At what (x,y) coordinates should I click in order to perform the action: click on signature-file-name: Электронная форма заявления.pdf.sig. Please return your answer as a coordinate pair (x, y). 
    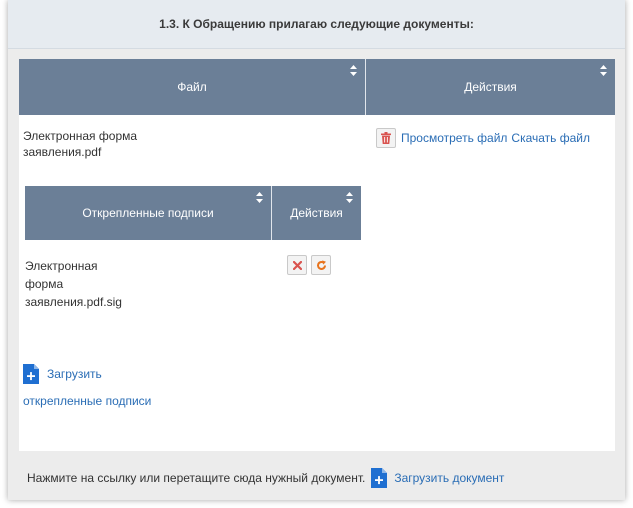
    Looking at the image, I should click on (73, 284).